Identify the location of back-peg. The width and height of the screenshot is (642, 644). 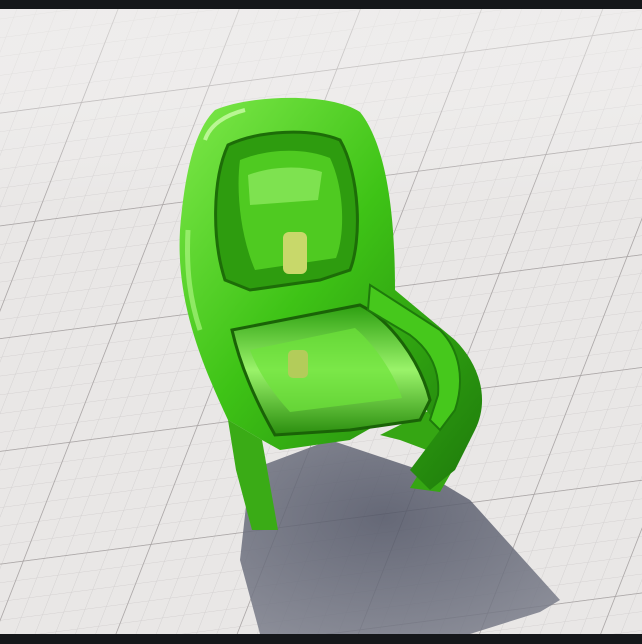
(295, 253).